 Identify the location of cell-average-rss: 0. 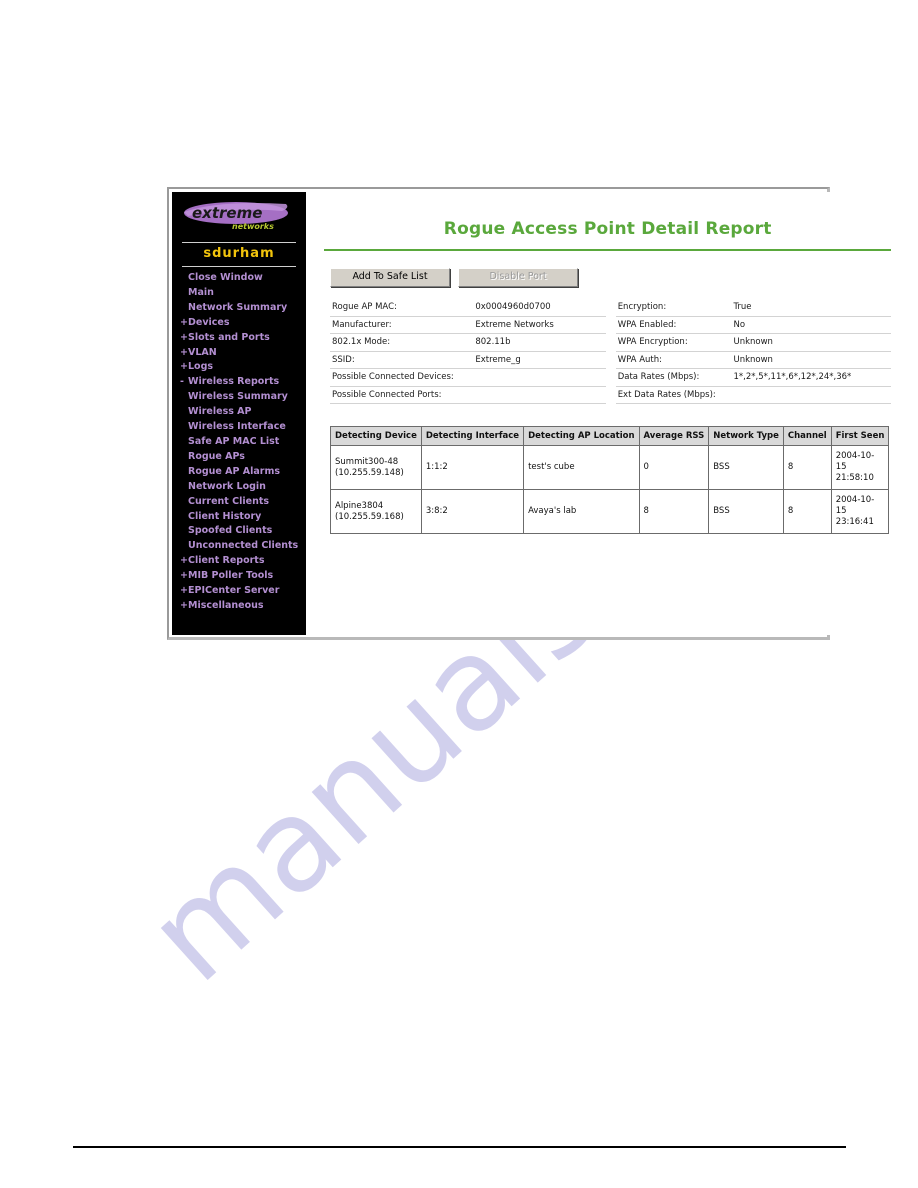
(674, 467).